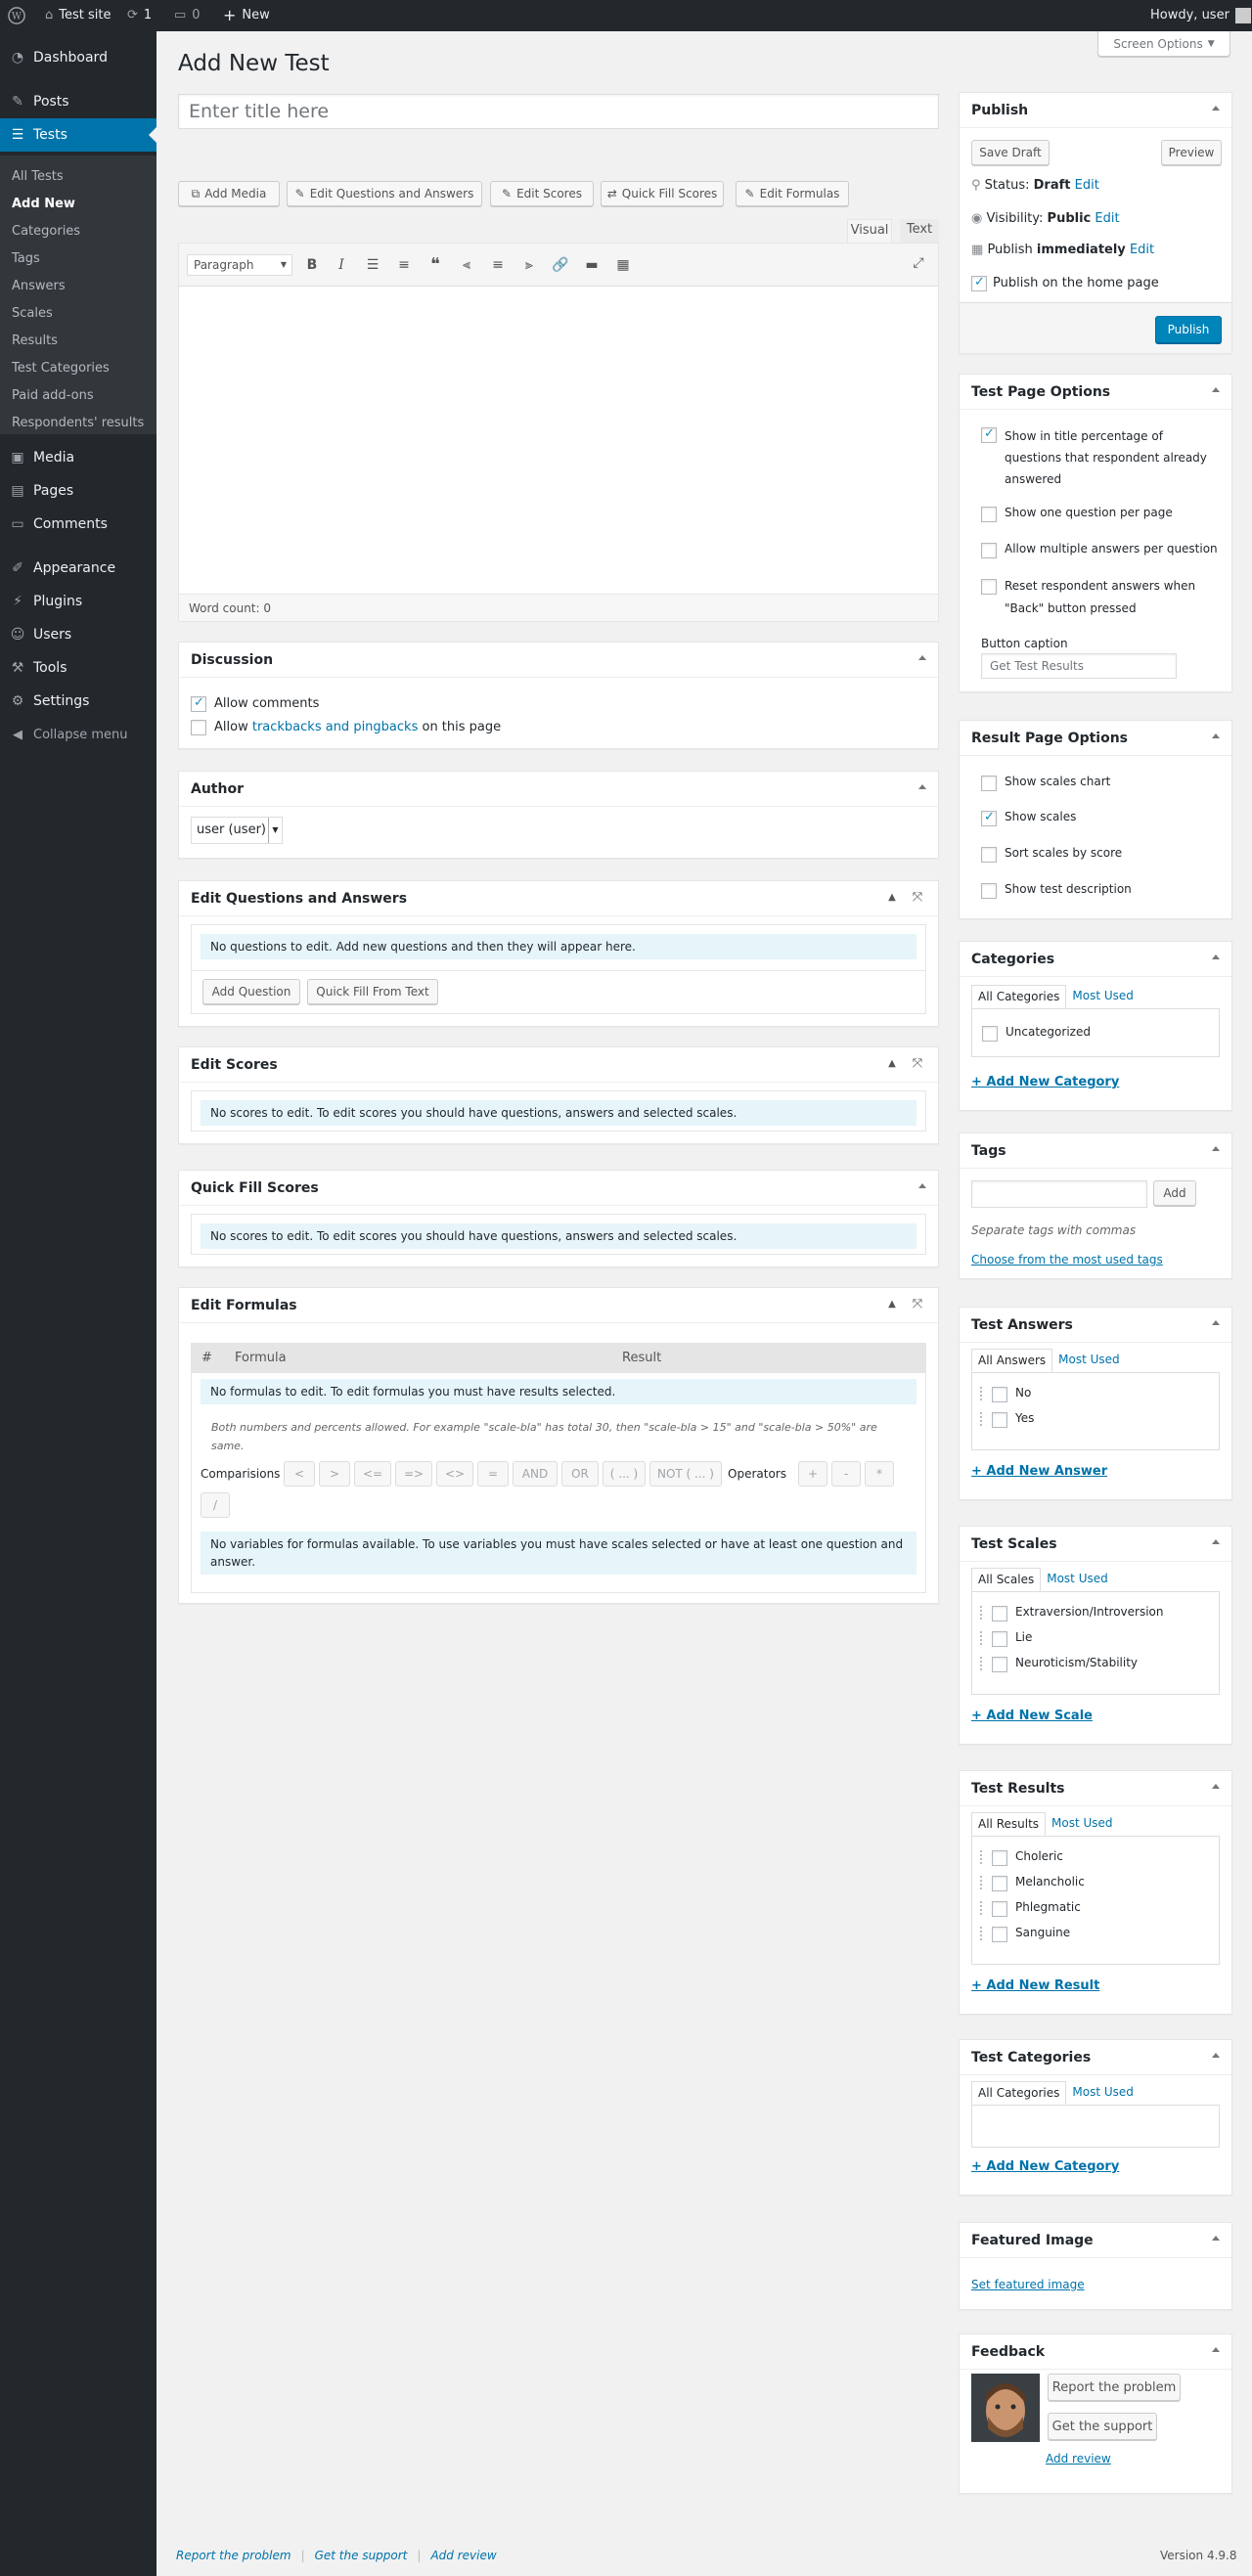 The height and width of the screenshot is (2576, 1252). What do you see at coordinates (1095, 738) in the screenshot?
I see `result-page-options-title: Result Page Options` at bounding box center [1095, 738].